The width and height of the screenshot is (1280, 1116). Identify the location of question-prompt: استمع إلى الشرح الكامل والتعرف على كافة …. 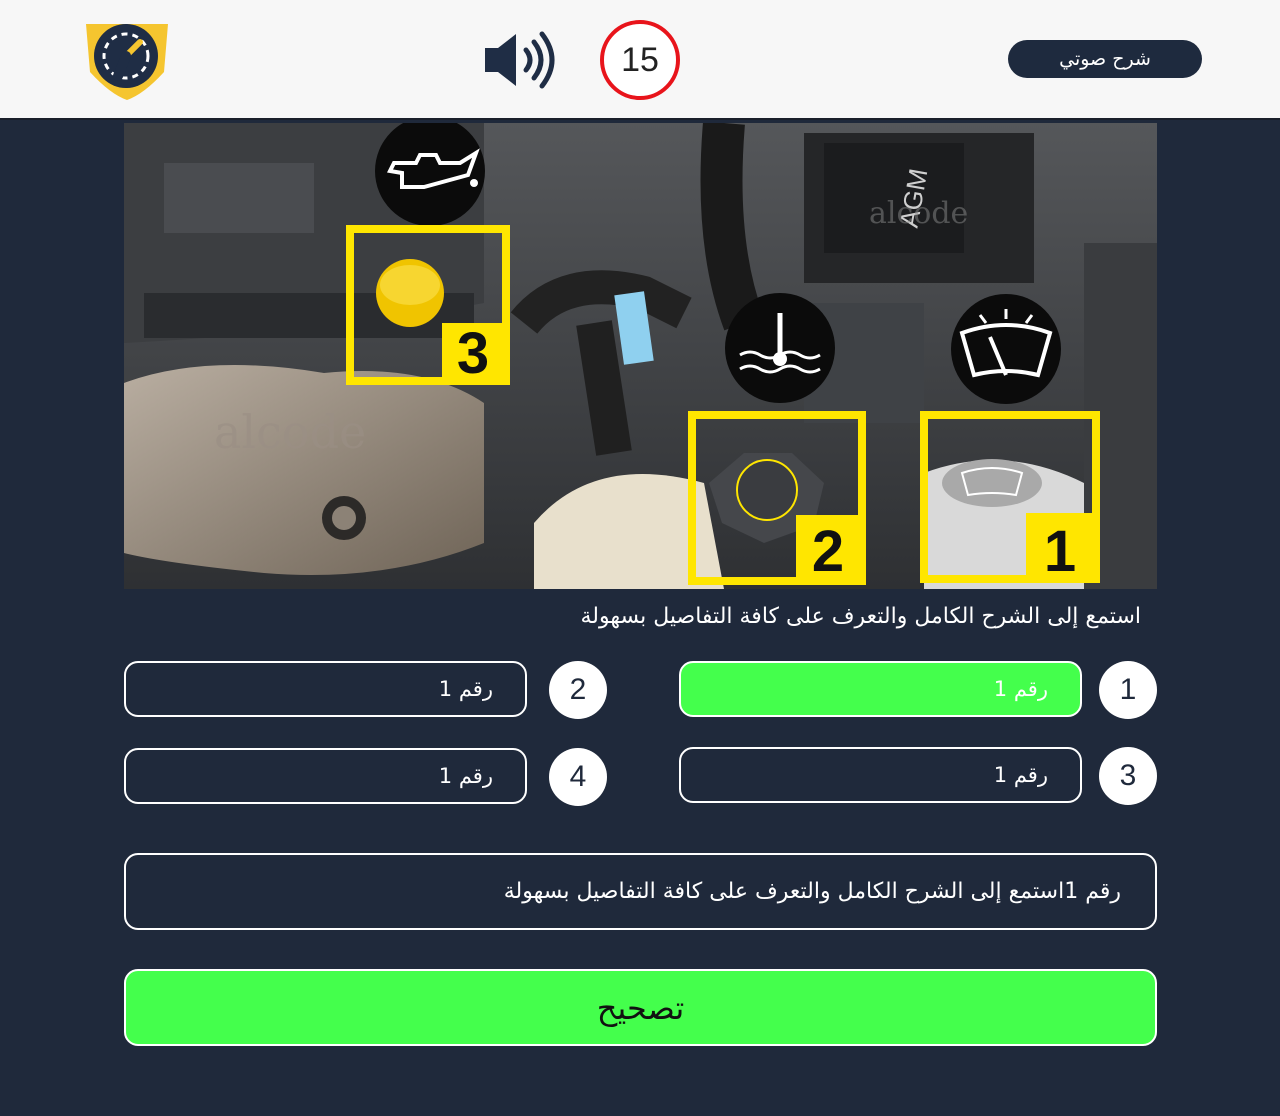
(861, 616).